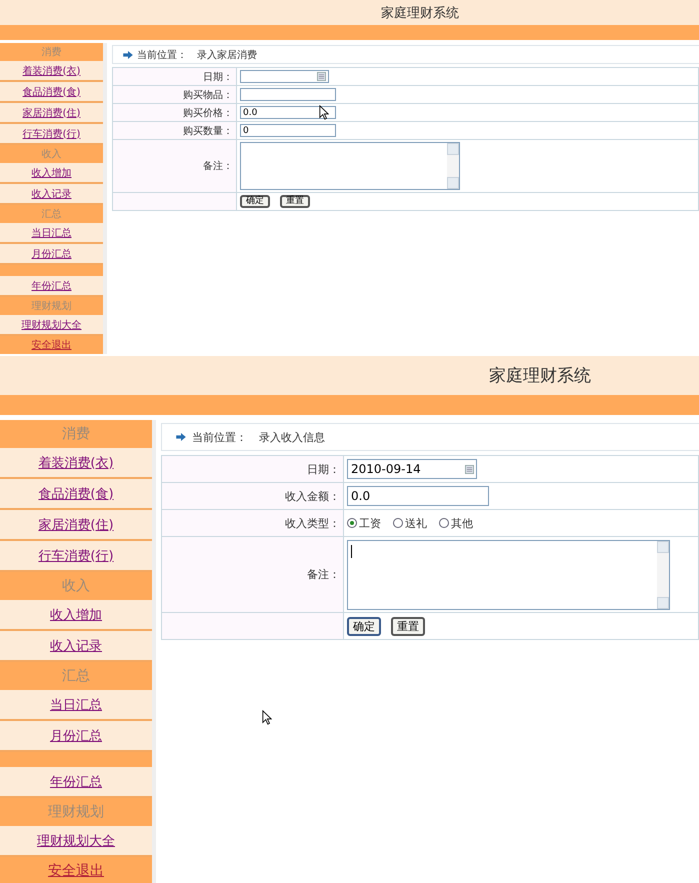  What do you see at coordinates (76, 615) in the screenshot?
I see `sidebar-link: 收入增加` at bounding box center [76, 615].